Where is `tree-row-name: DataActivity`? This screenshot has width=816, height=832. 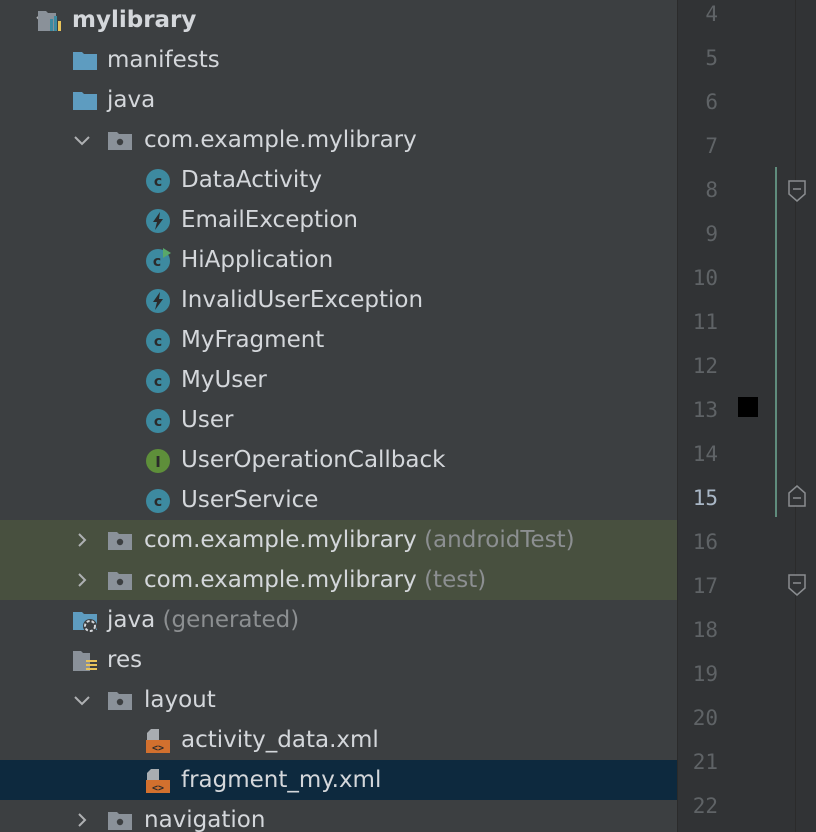
tree-row-name: DataActivity is located at coordinates (251, 180).